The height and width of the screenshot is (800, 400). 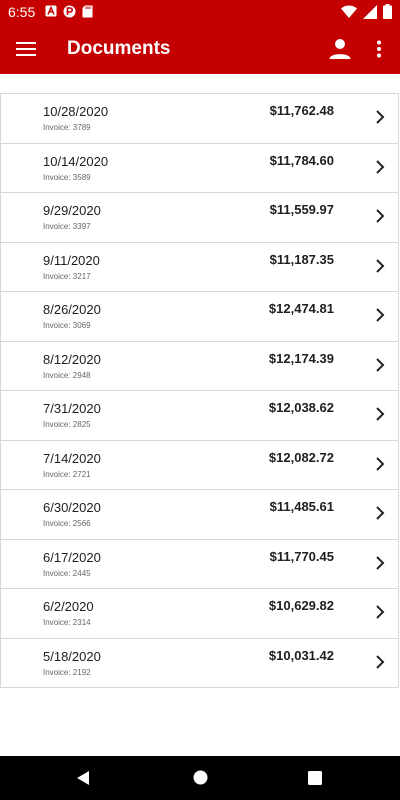 I want to click on back-icon, so click(x=83, y=778).